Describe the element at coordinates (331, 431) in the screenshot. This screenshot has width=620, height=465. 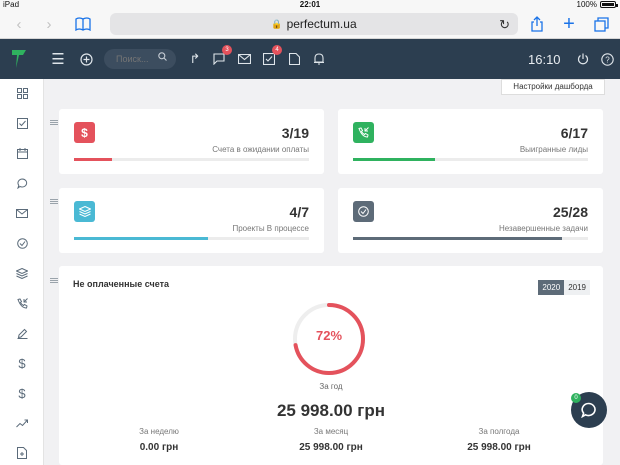
I see `stat-label: За месяц` at that location.